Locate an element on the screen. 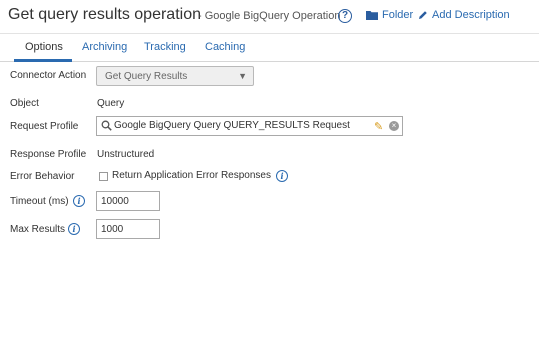 This screenshot has width=539, height=349. max-results-input is located at coordinates (128, 229).